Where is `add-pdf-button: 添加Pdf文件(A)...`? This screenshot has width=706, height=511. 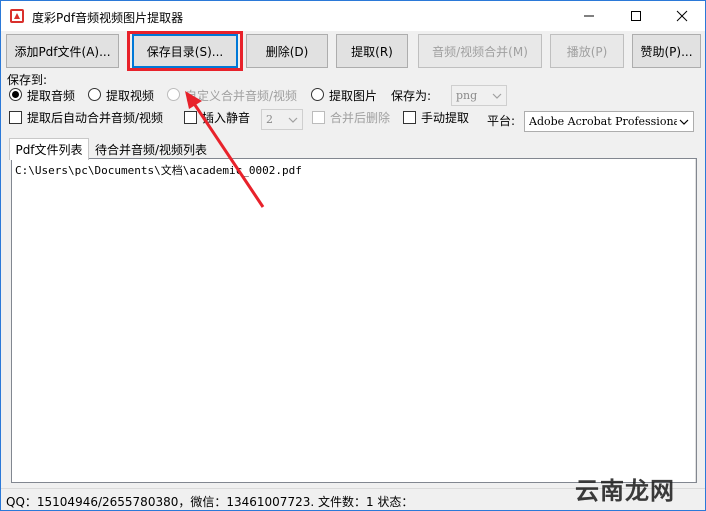 add-pdf-button: 添加Pdf文件(A)... is located at coordinates (62, 51).